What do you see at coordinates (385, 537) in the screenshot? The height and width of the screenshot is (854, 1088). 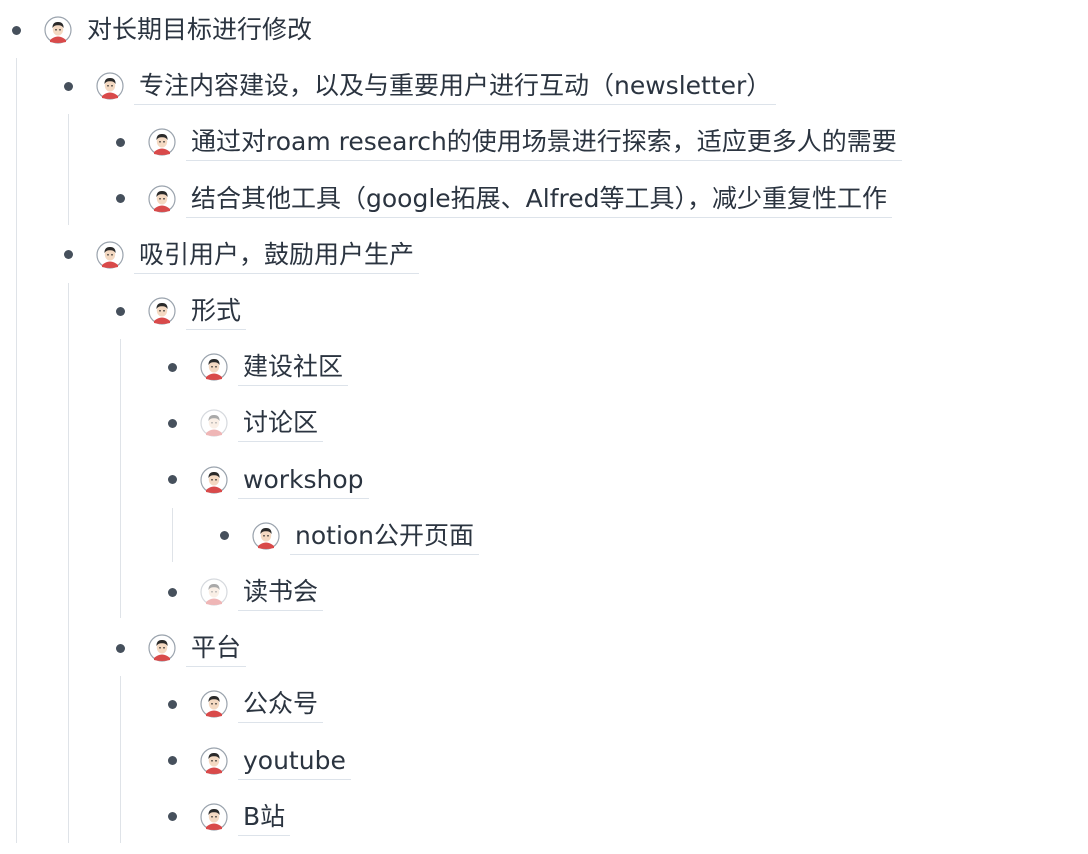 I see `block-text: notion公开页面` at bounding box center [385, 537].